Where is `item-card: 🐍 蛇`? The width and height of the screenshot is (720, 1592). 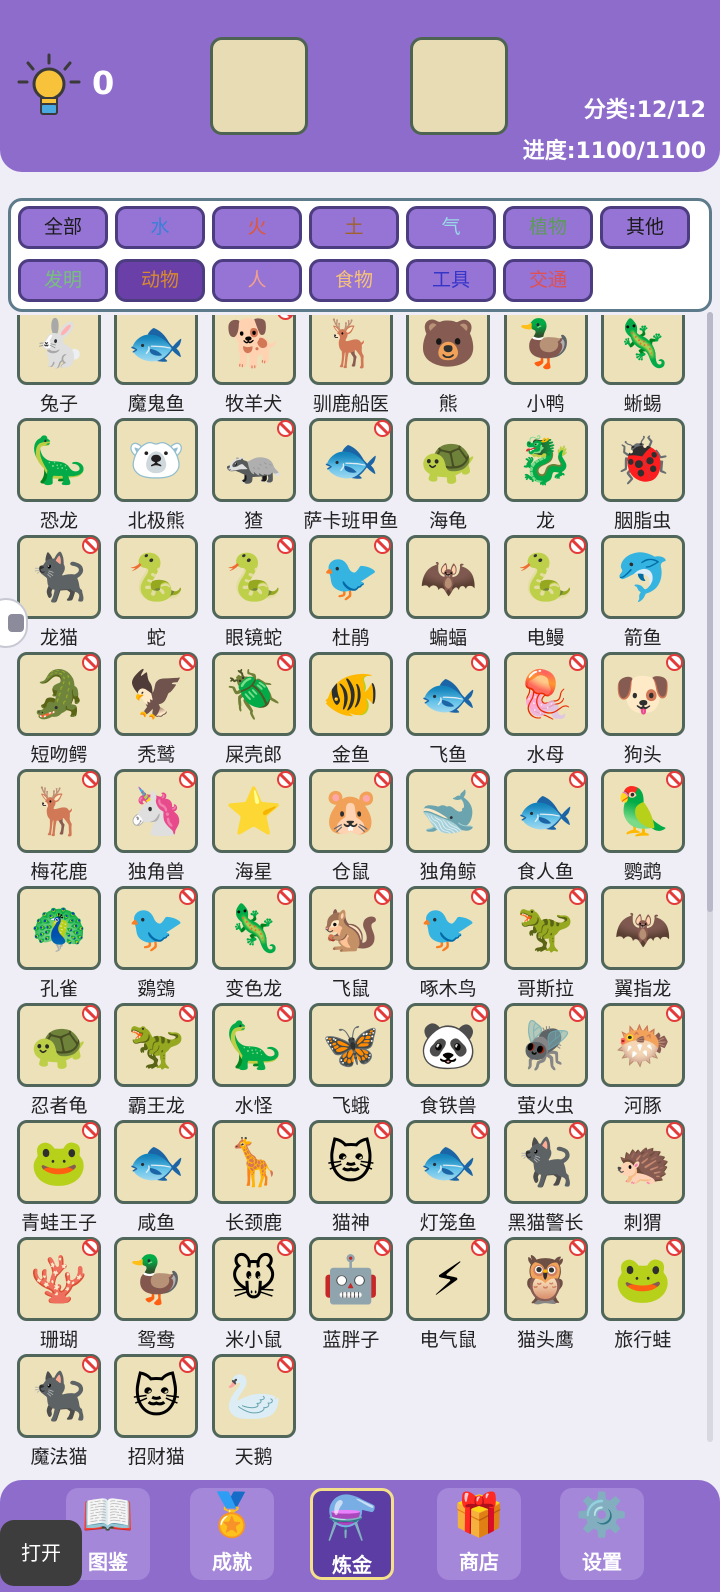
item-card: 🐍 蛇 is located at coordinates (162, 594).